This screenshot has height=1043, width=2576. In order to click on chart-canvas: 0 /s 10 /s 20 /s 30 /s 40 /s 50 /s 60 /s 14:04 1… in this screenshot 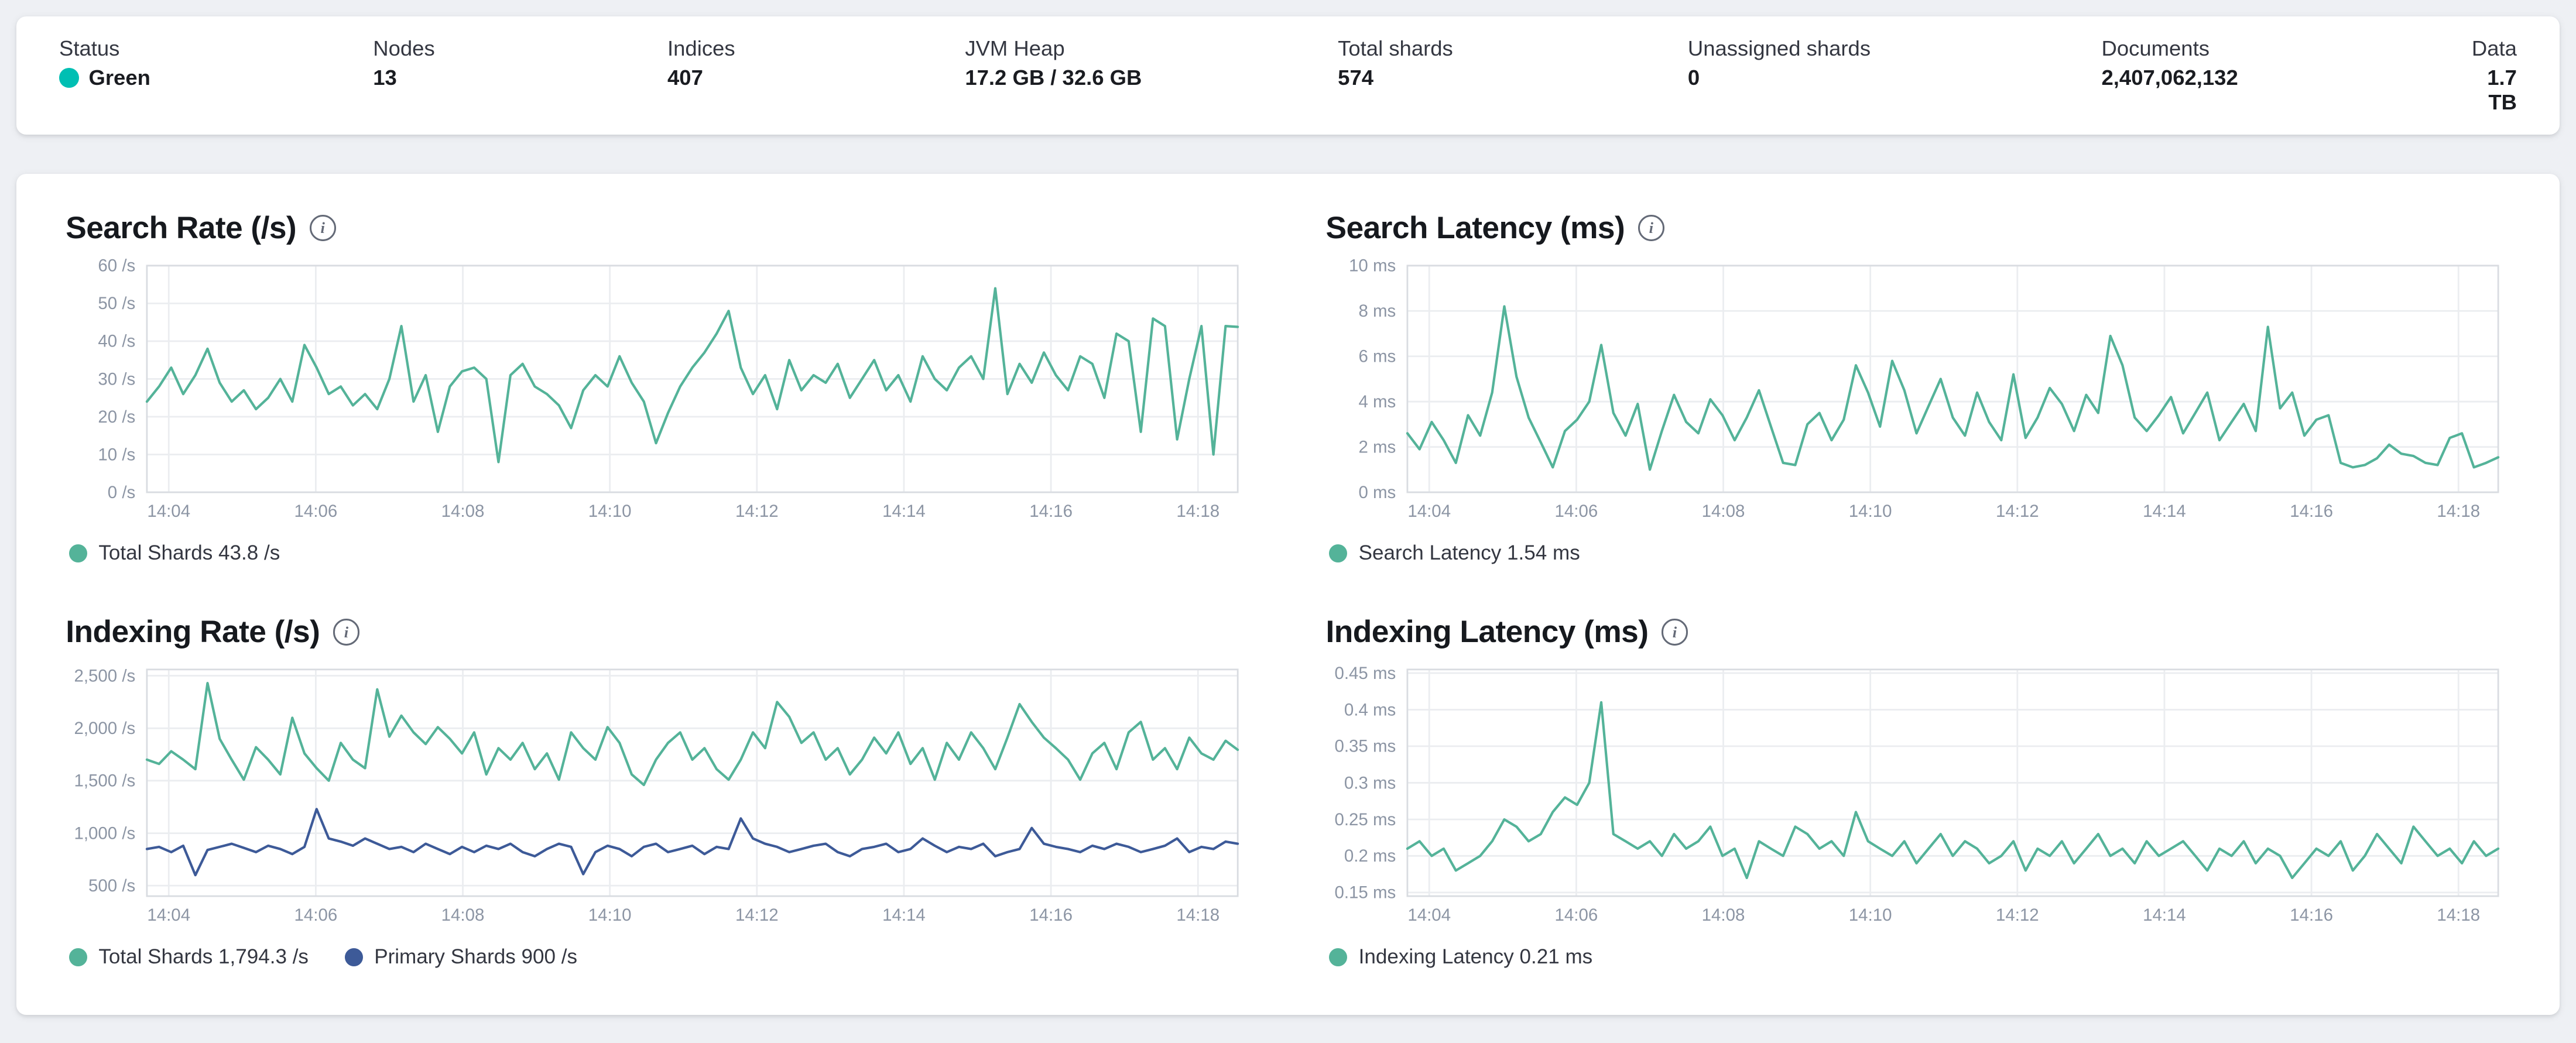, I will do `click(658, 393)`.